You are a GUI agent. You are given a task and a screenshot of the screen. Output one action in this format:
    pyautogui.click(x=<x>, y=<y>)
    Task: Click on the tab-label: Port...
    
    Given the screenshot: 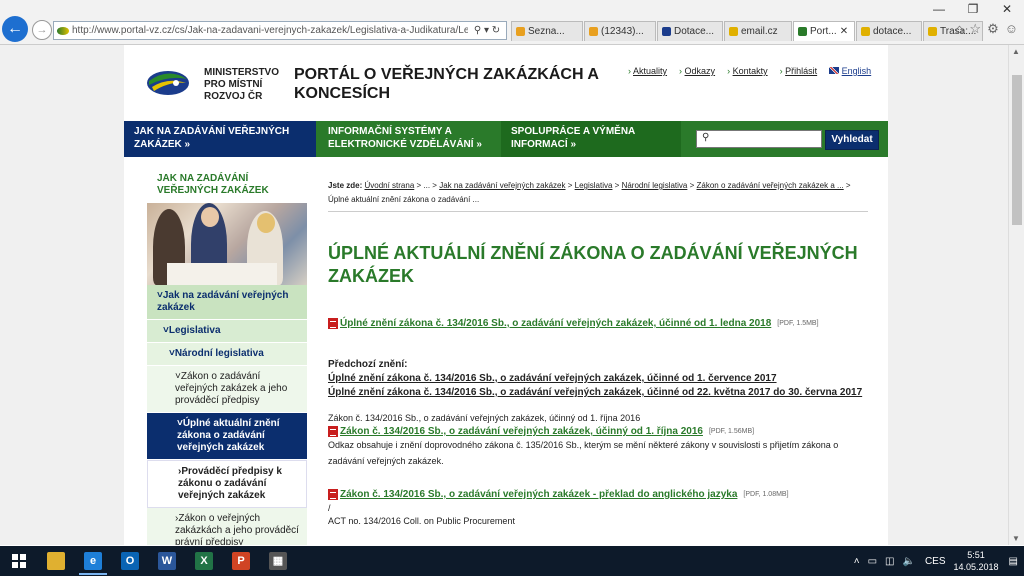 What is the action you would take?
    pyautogui.click(x=823, y=31)
    